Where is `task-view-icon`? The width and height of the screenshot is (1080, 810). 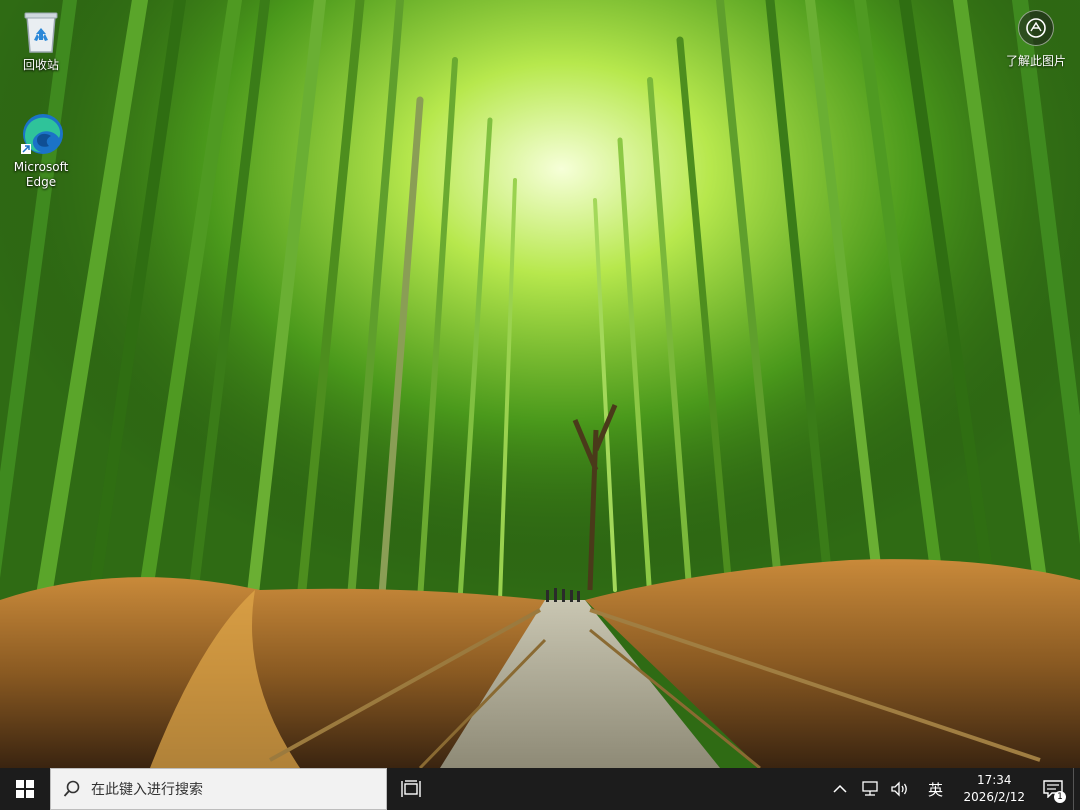 task-view-icon is located at coordinates (411, 788).